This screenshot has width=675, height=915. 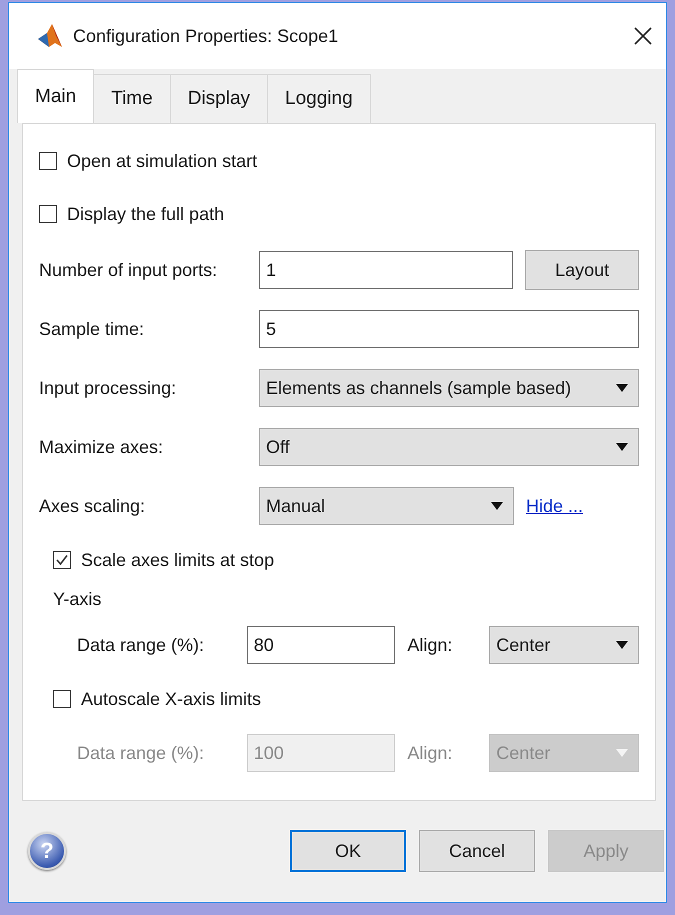 I want to click on field-label: Maximize axes:, so click(x=101, y=447).